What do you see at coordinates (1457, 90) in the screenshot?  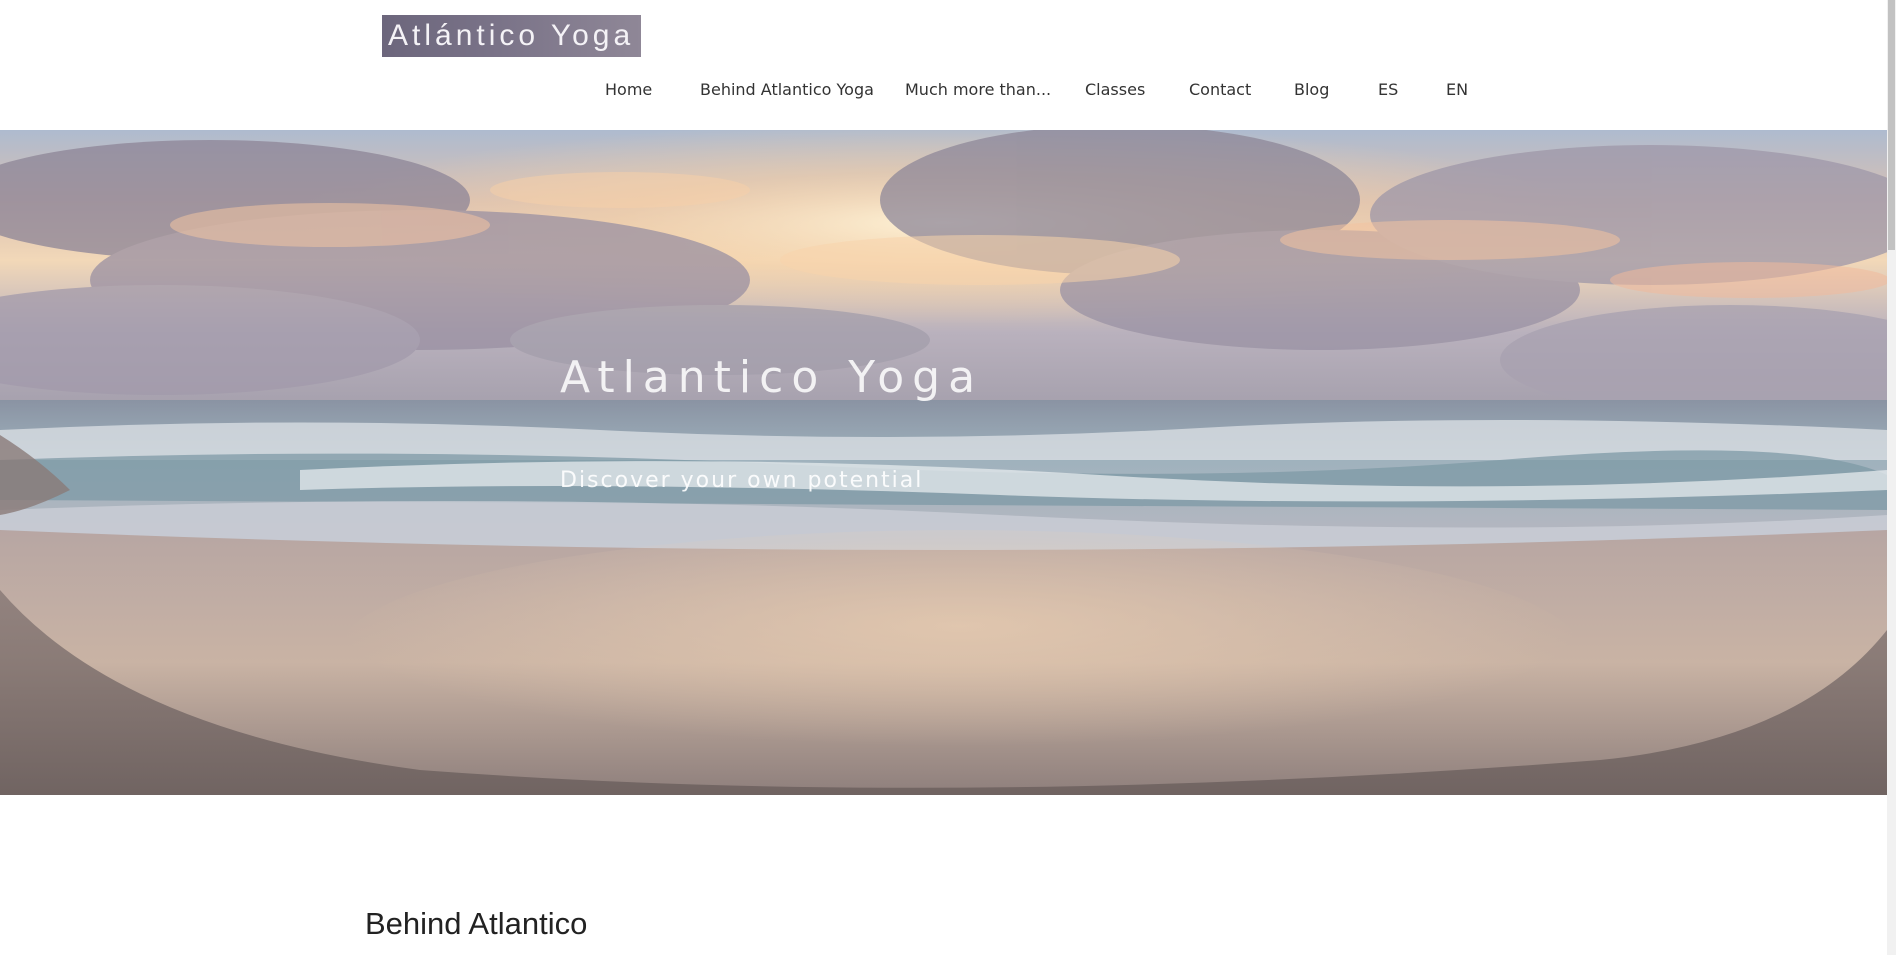 I see `nav-item-language-en: EN` at bounding box center [1457, 90].